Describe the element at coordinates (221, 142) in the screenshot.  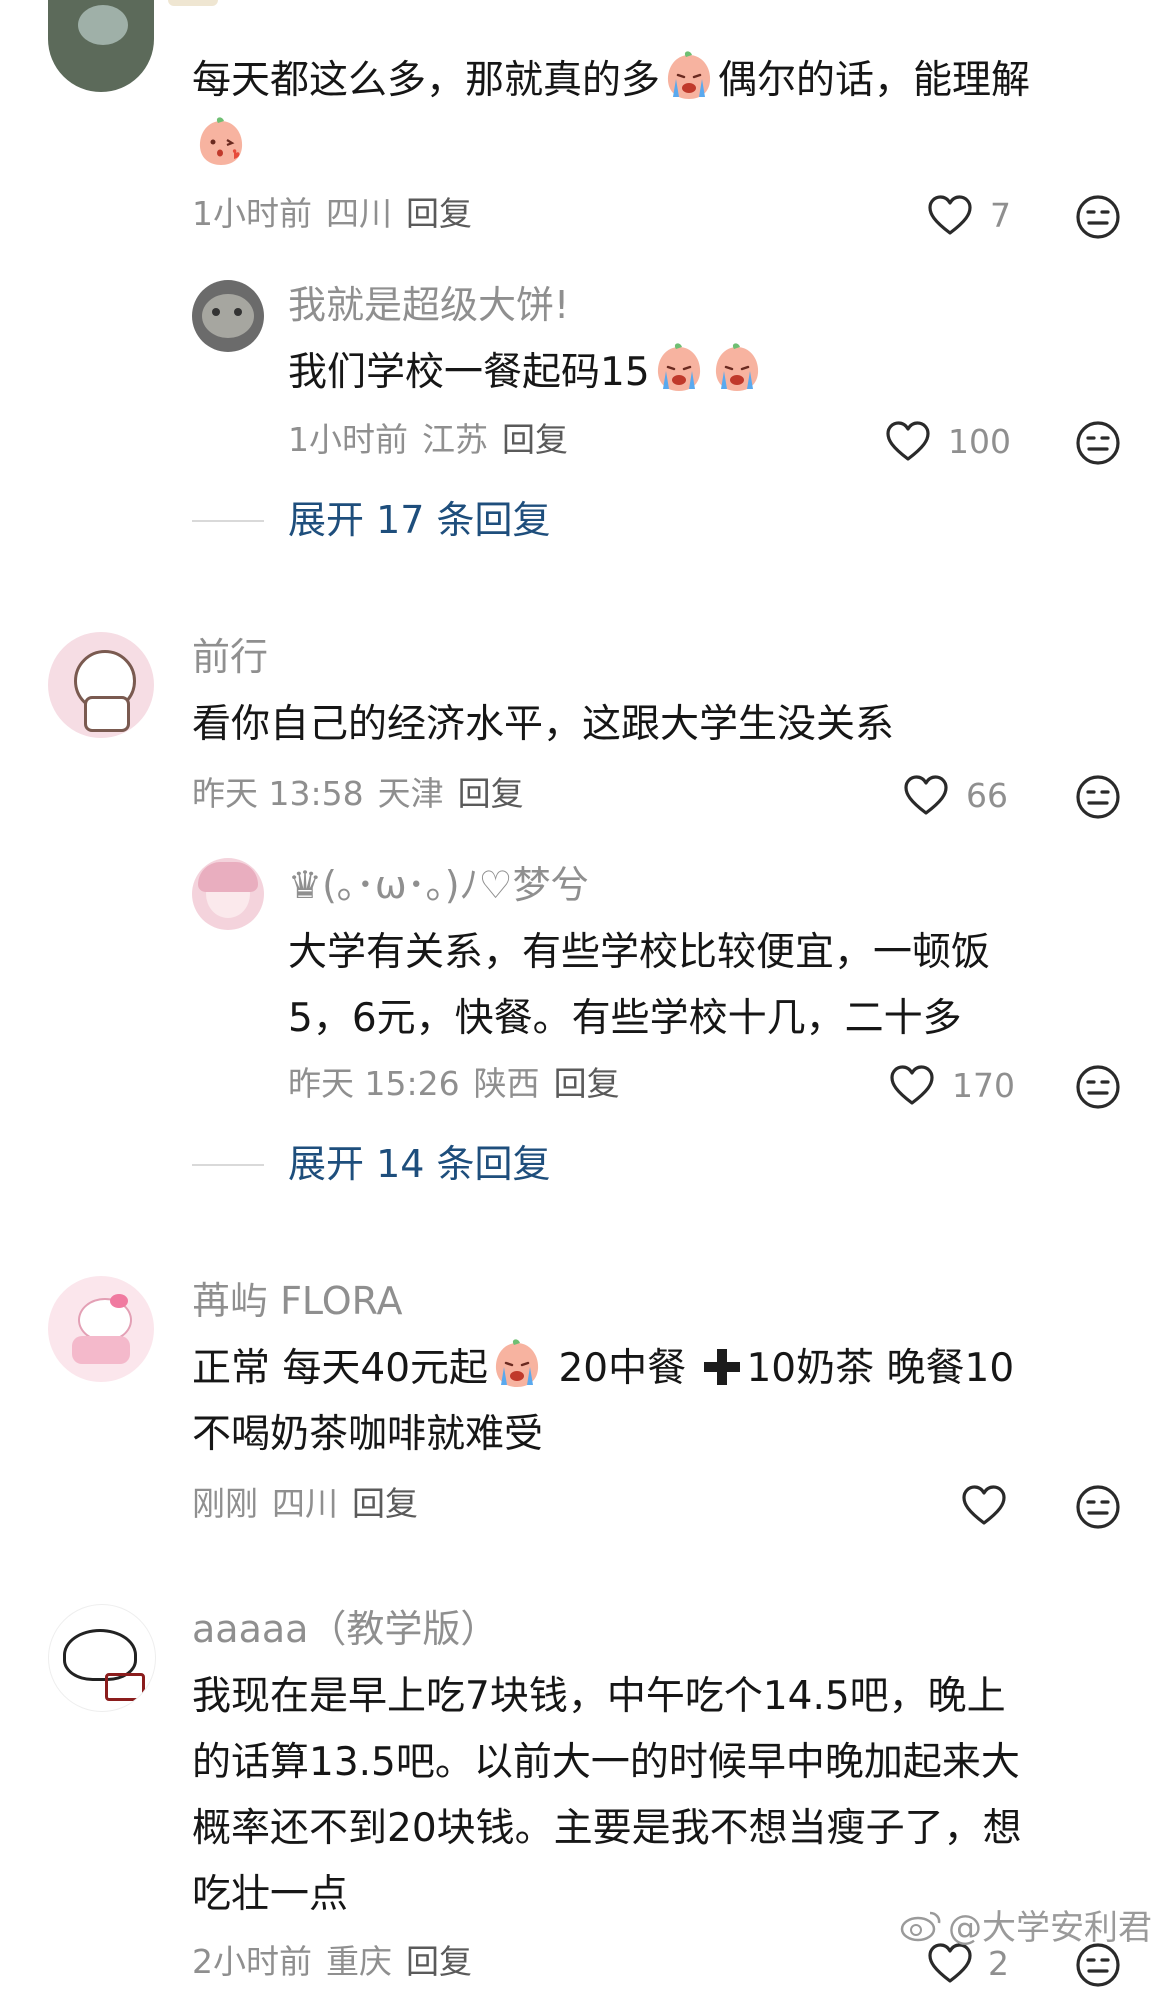
I see `kiss-peach-emoji` at that location.